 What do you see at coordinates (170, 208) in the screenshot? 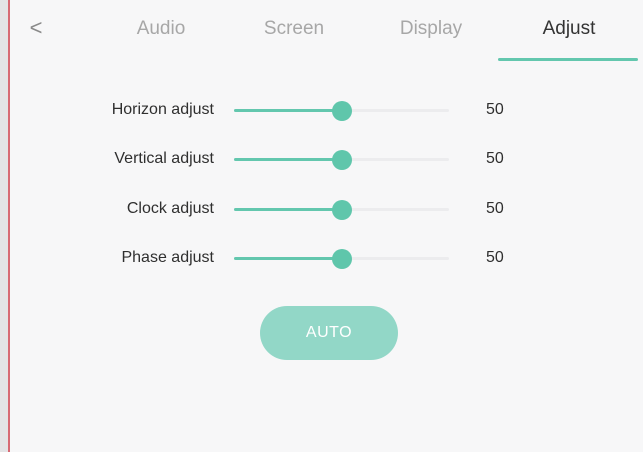
I see `clock-adjust-label: Clock adjust` at bounding box center [170, 208].